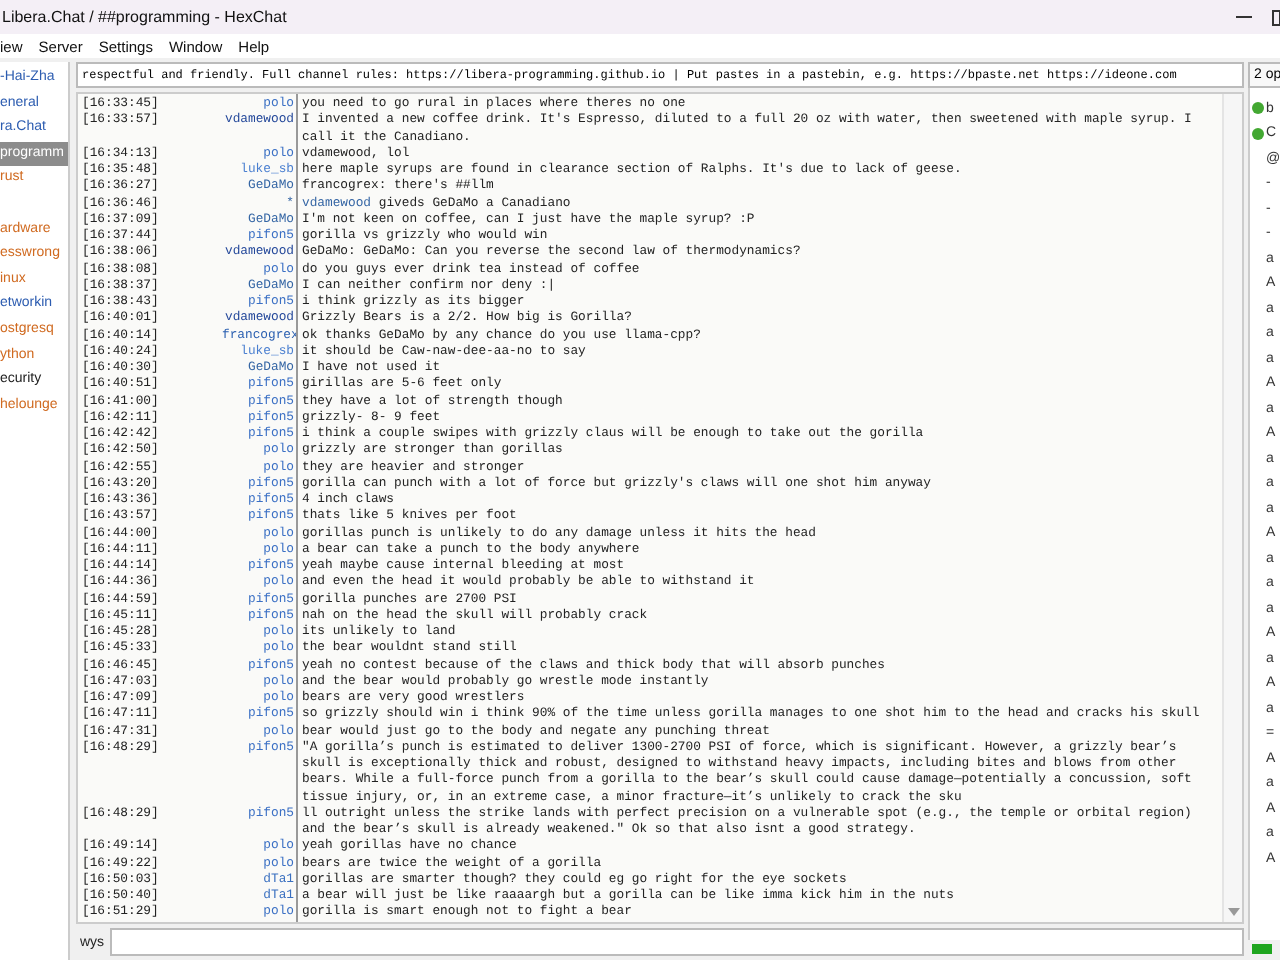 This screenshot has width=1280, height=960. I want to click on window-title: Libera.Chat / ##programming - HexChat, so click(144, 17).